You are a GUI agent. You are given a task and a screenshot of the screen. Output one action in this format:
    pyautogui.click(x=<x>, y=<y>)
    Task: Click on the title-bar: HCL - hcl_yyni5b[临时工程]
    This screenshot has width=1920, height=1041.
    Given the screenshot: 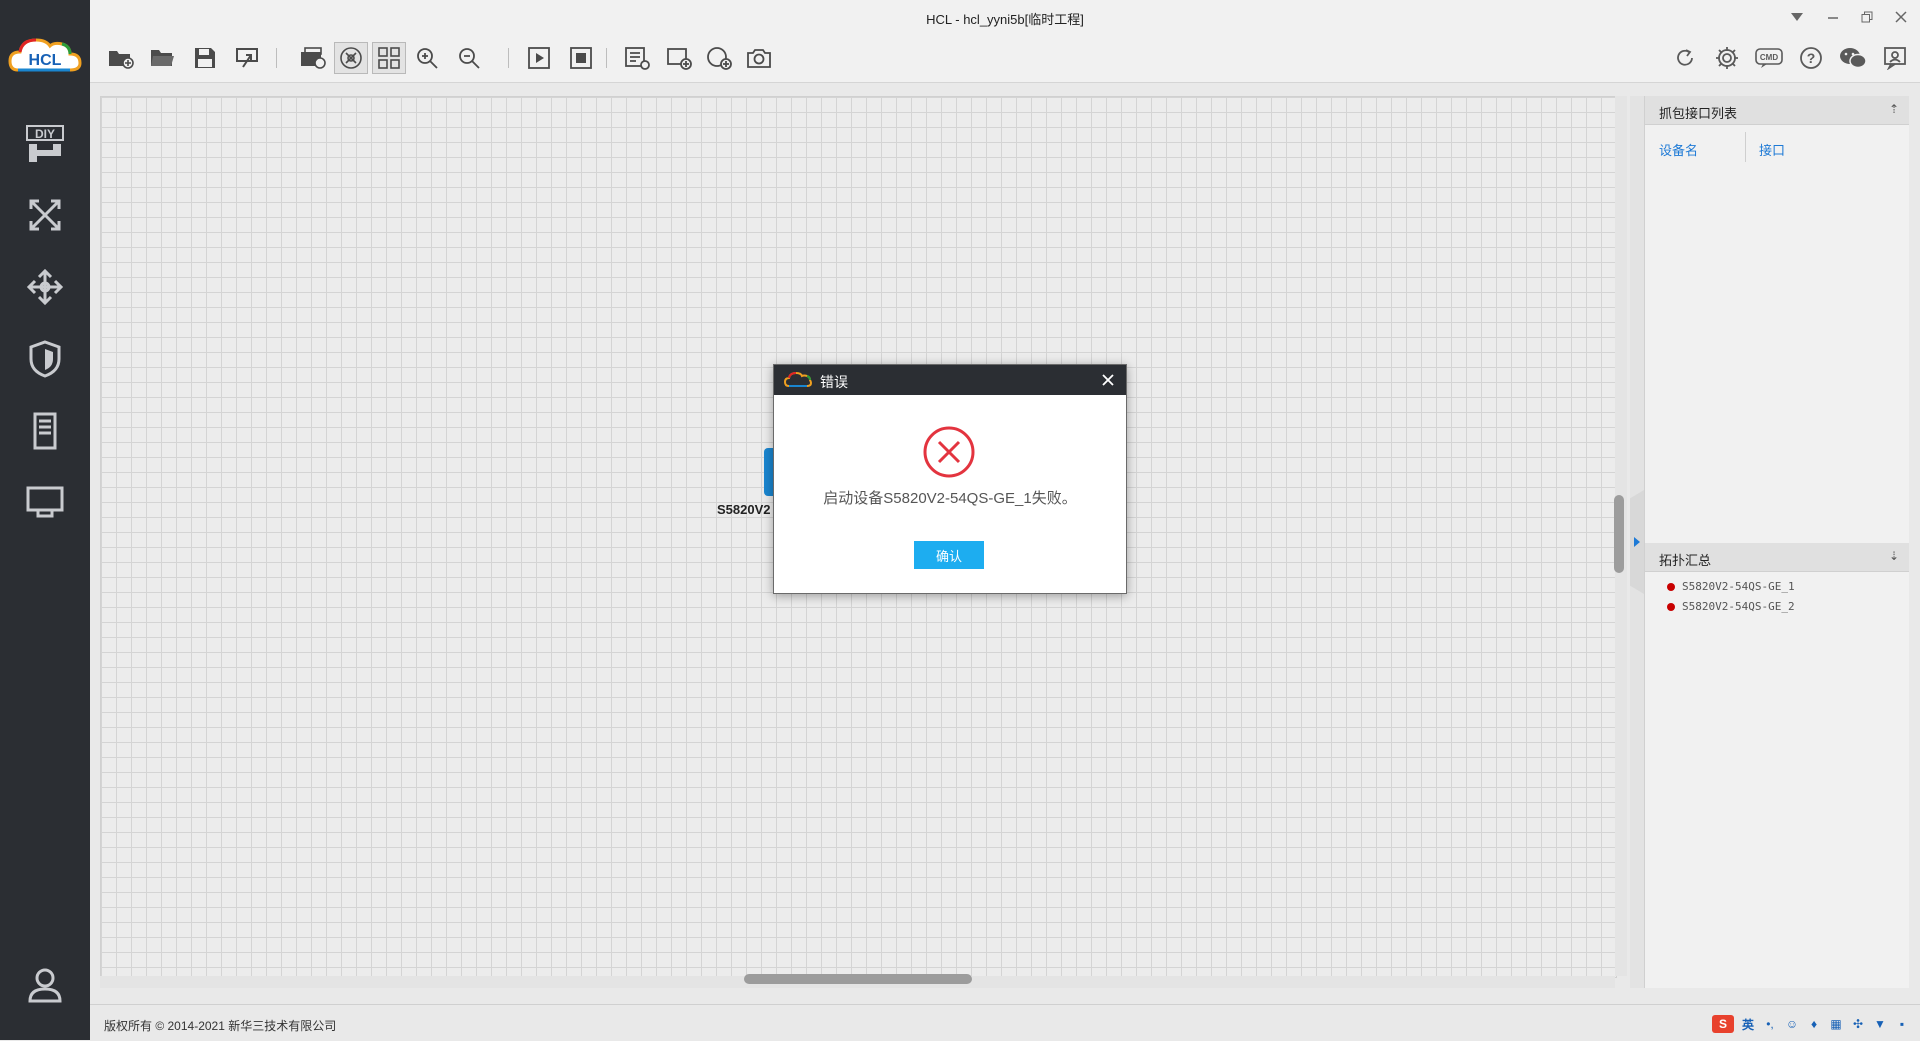 What is the action you would take?
    pyautogui.click(x=1005, y=17)
    